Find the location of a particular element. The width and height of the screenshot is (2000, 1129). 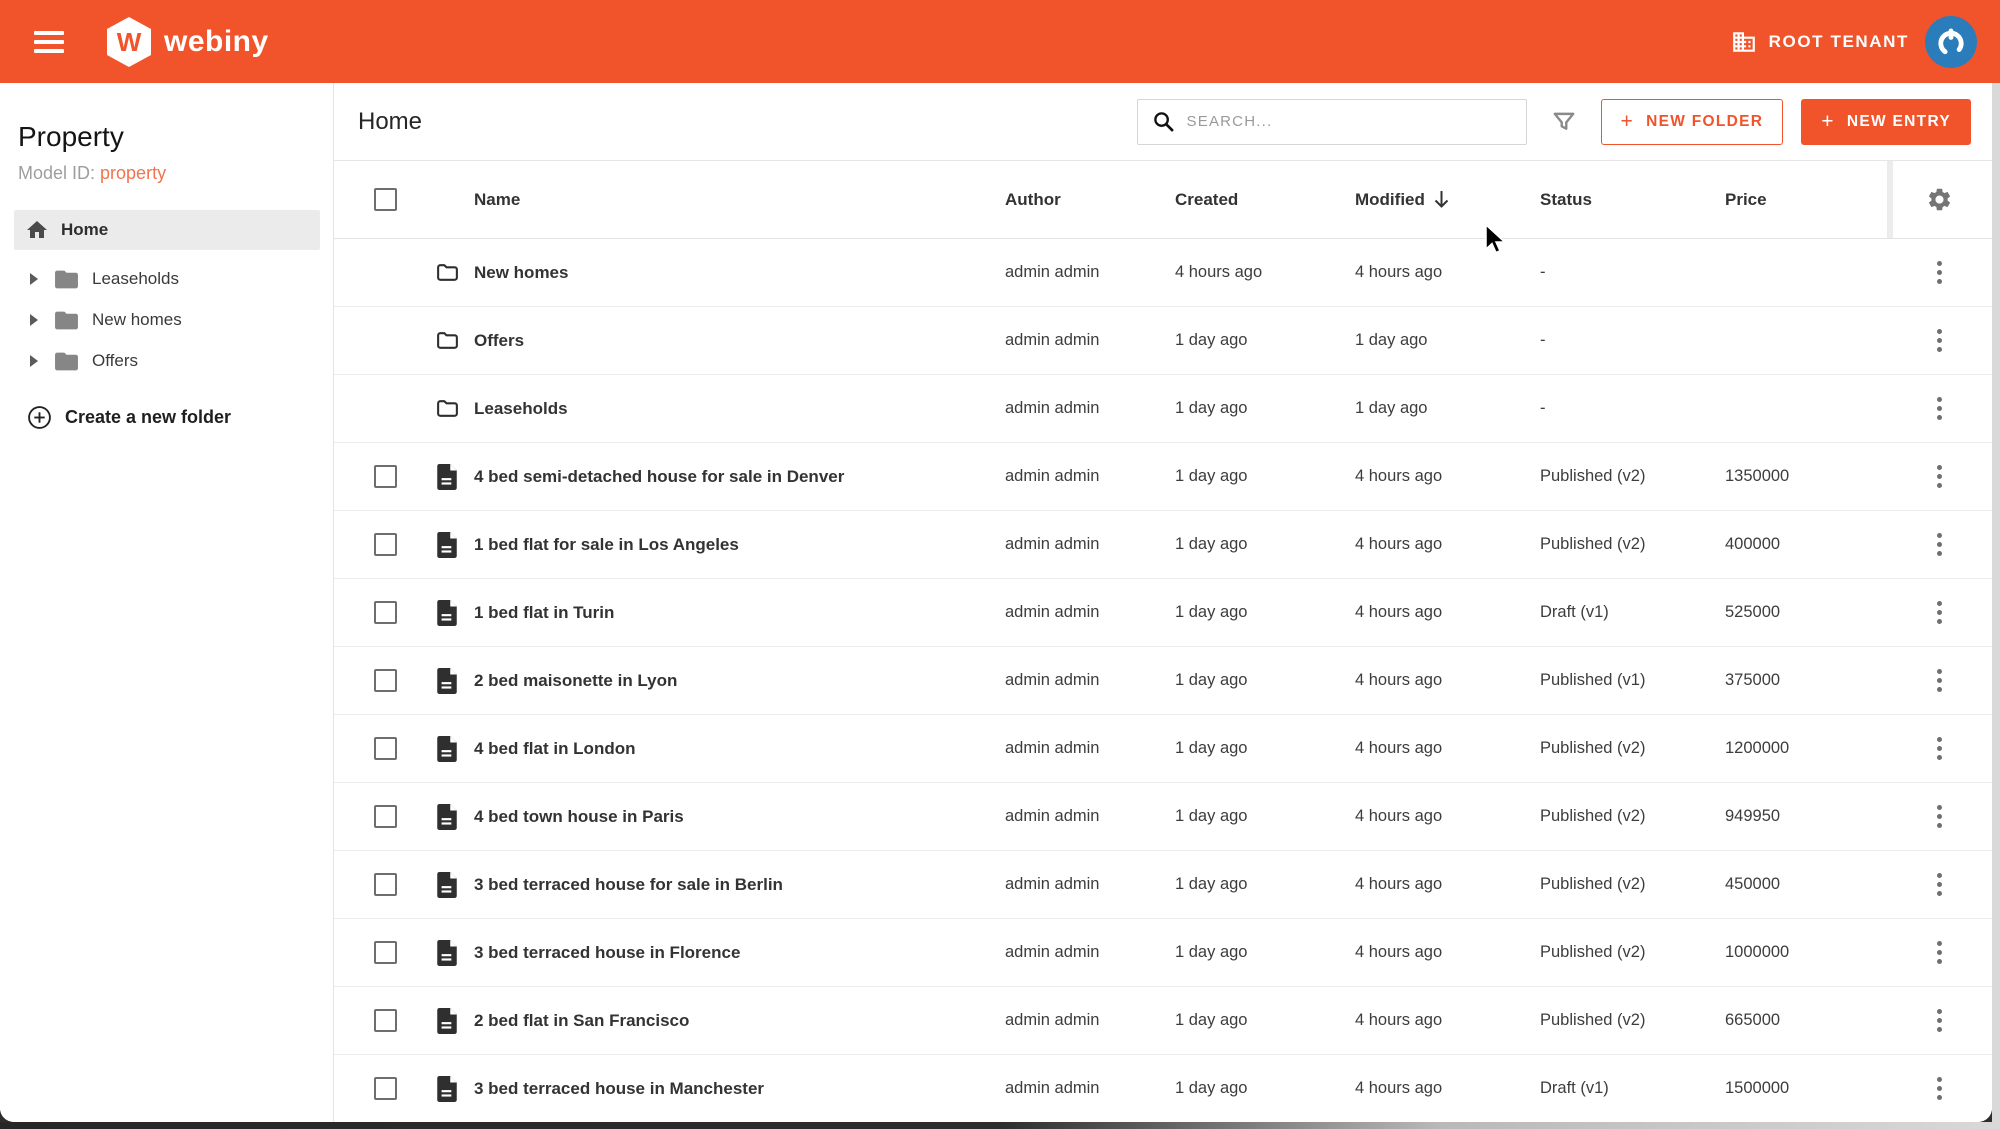

column-header-price: Price is located at coordinates (1806, 200).